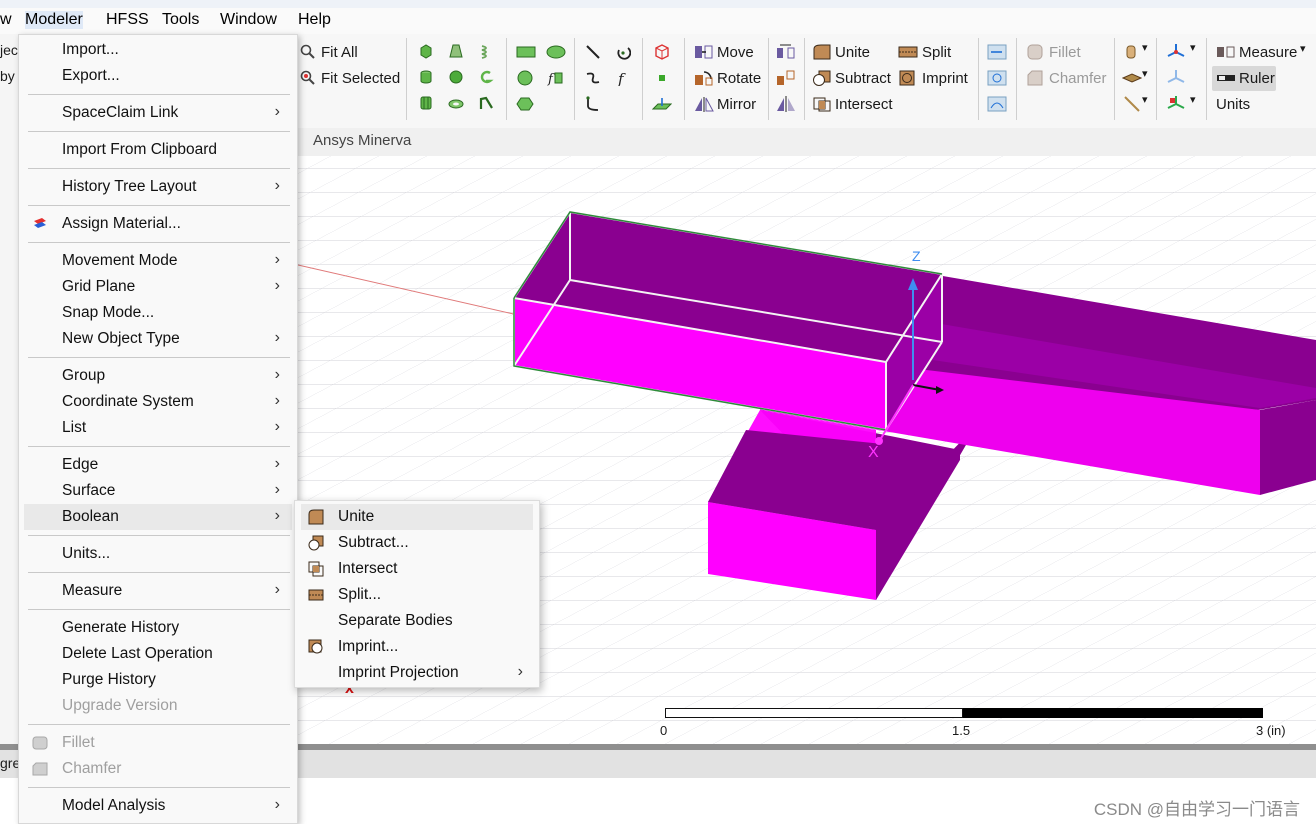 Image resolution: width=1316 pixels, height=824 pixels. What do you see at coordinates (1132, 52) in the screenshot?
I see `wrap-sheet-icon` at bounding box center [1132, 52].